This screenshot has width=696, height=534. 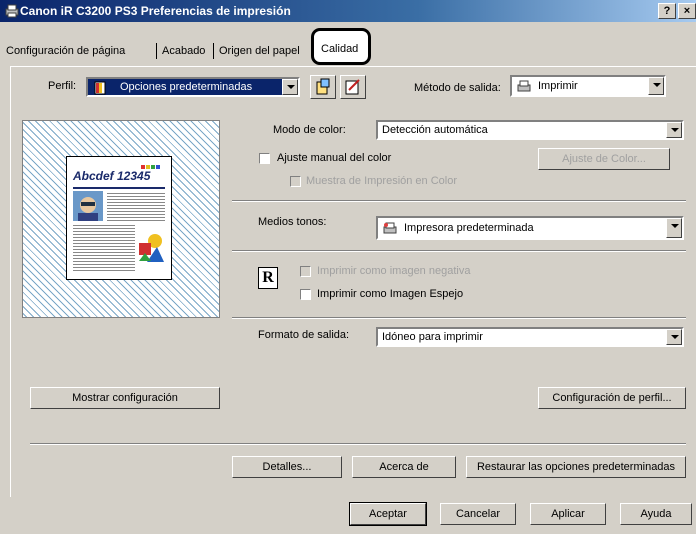 I want to click on color-mode-label: Modo de color:, so click(x=309, y=130).